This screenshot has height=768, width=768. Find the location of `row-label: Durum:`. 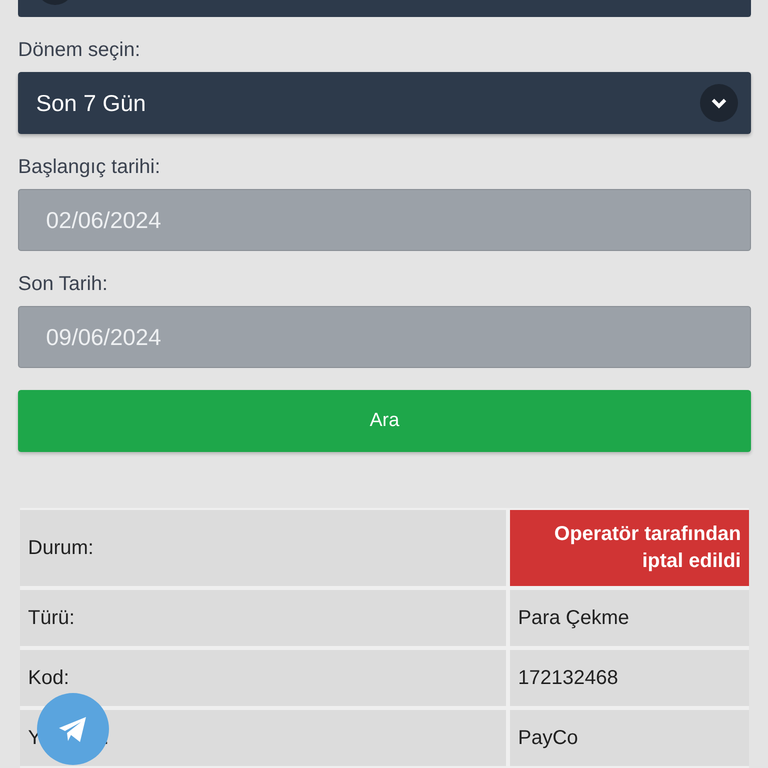

row-label: Durum: is located at coordinates (61, 548).